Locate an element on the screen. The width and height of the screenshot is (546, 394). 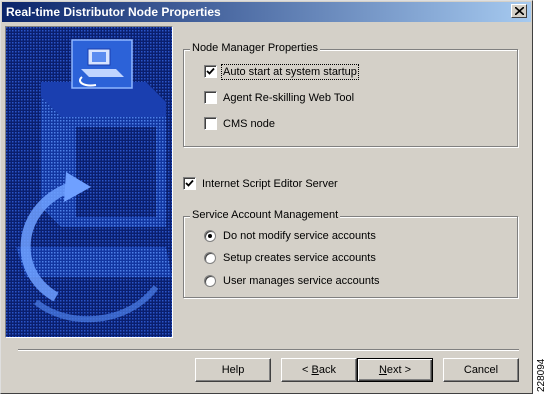
radio-option-user-manages: User manages service accounts is located at coordinates (292, 281).